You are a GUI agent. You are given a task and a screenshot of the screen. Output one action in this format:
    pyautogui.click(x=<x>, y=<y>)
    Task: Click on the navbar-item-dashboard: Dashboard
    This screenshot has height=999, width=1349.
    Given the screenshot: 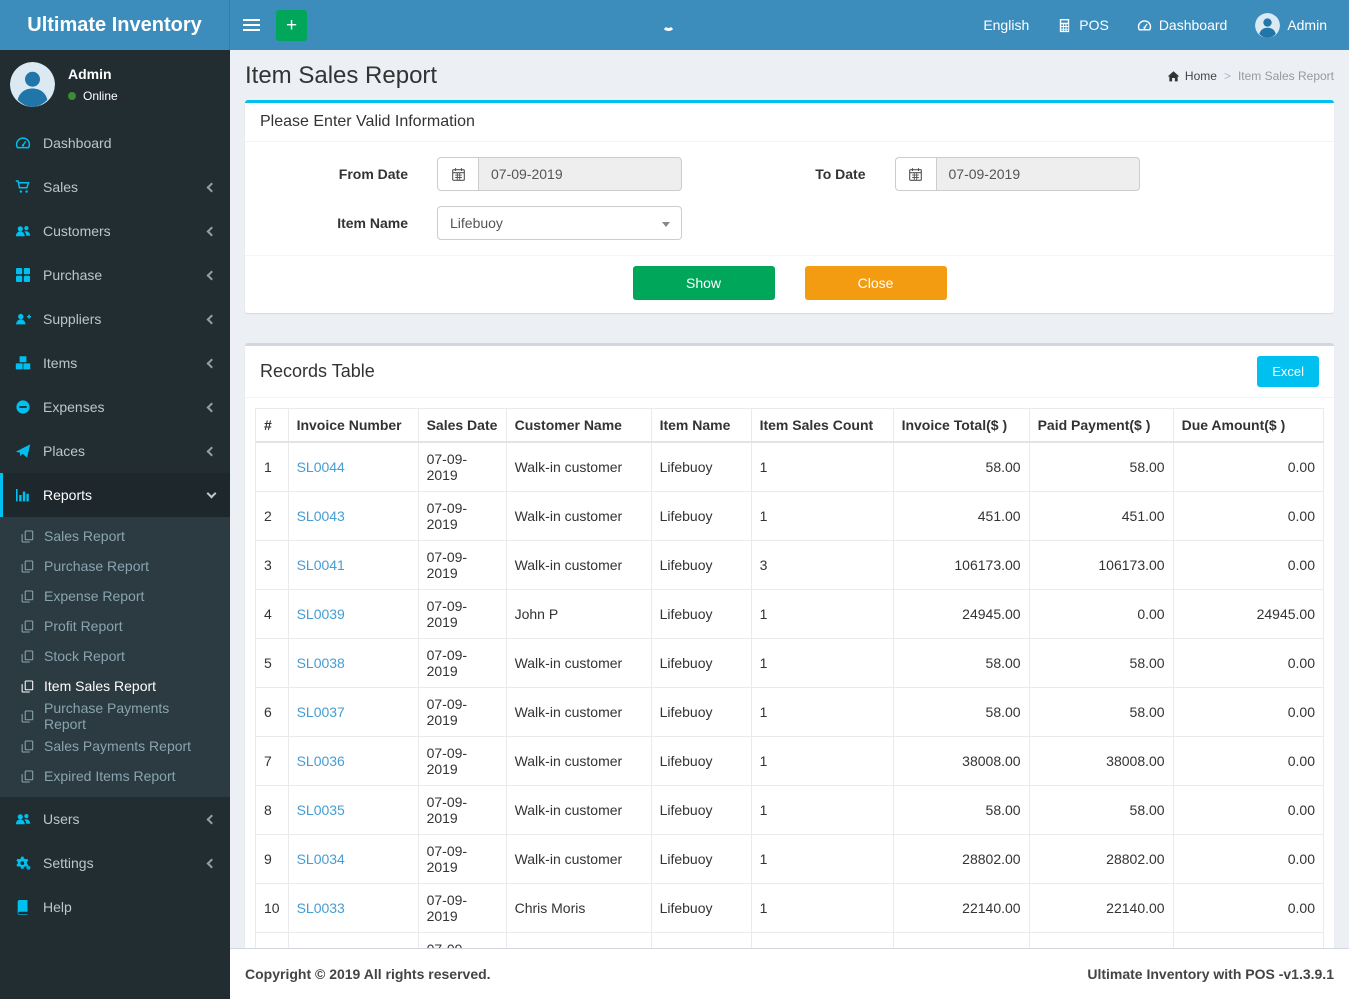 What is the action you would take?
    pyautogui.click(x=1182, y=25)
    